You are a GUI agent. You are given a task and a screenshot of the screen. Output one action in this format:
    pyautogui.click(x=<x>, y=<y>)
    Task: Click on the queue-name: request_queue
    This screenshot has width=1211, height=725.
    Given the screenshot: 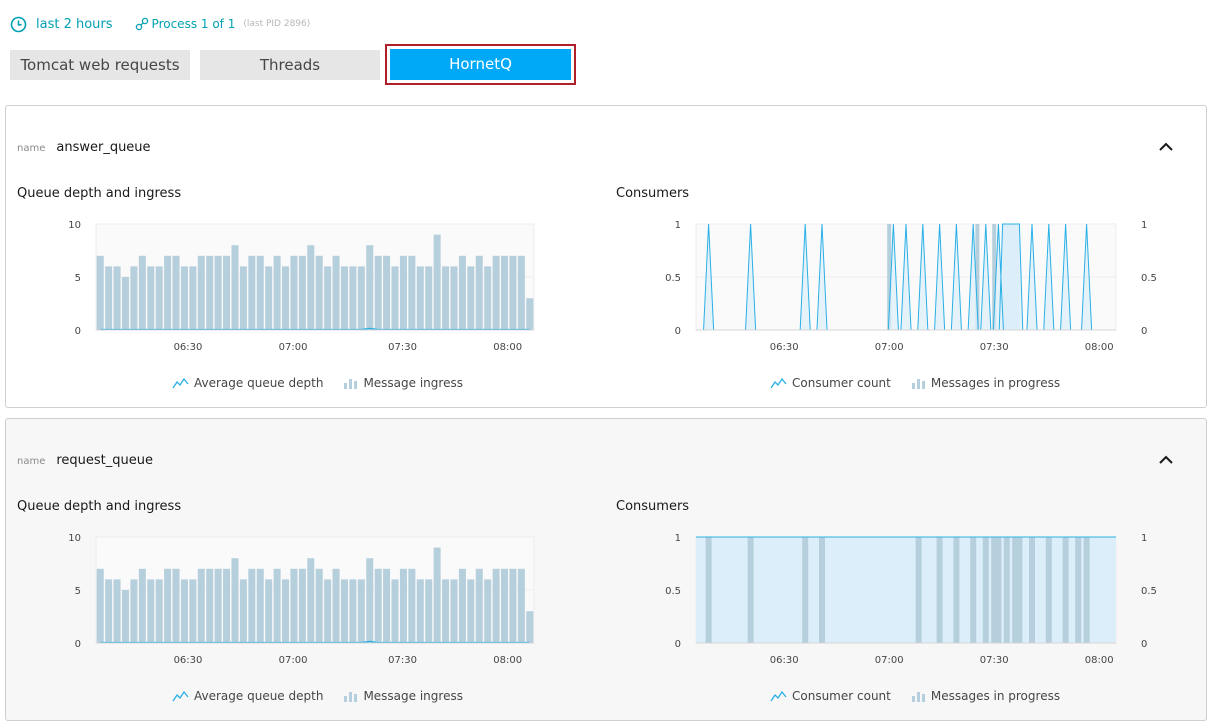 What is the action you would take?
    pyautogui.click(x=105, y=460)
    